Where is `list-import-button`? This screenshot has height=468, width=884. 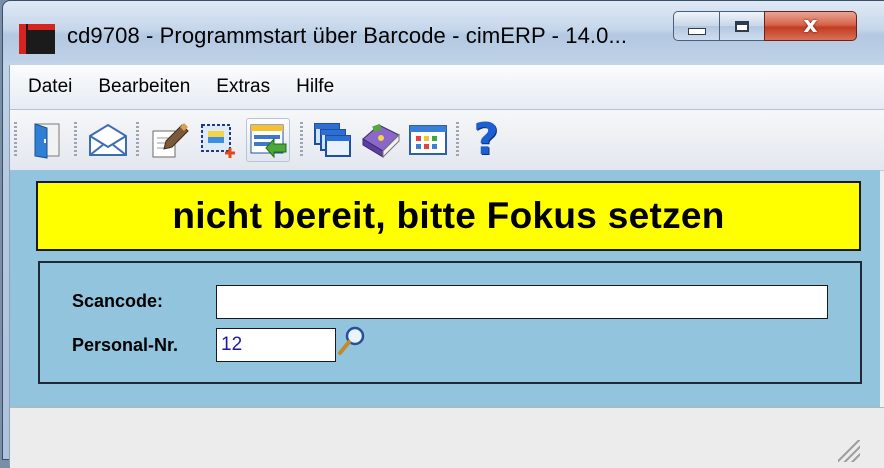 list-import-button is located at coordinates (268, 140).